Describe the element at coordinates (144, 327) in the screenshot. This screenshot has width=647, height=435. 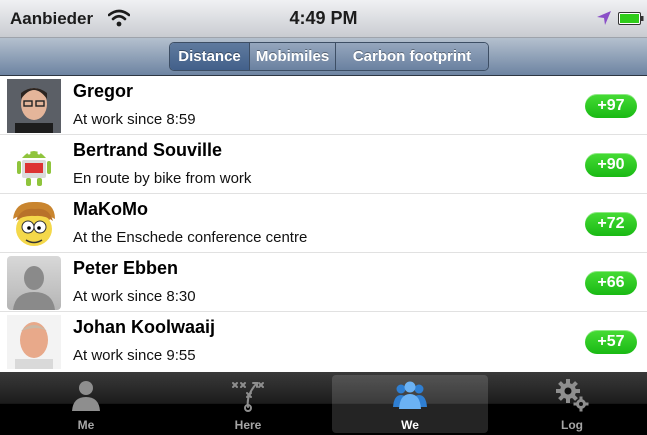
I see `person-name: Johan Koolwaaij` at that location.